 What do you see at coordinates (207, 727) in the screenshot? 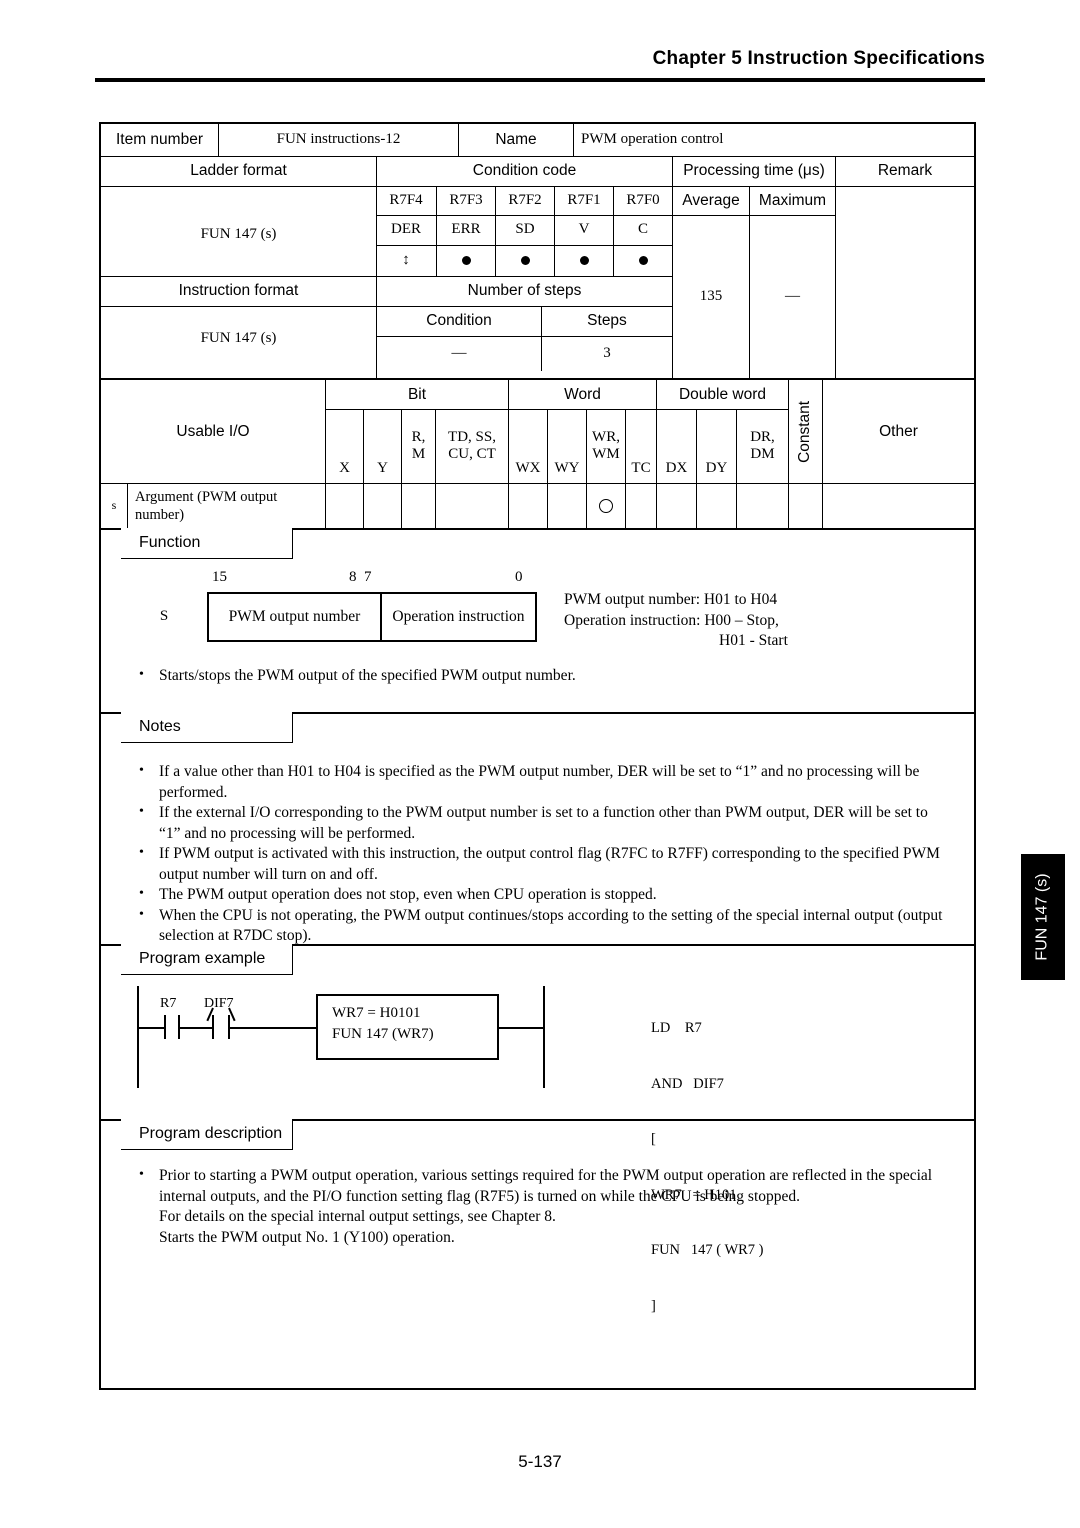
I see `section-label-notes: Notes` at bounding box center [207, 727].